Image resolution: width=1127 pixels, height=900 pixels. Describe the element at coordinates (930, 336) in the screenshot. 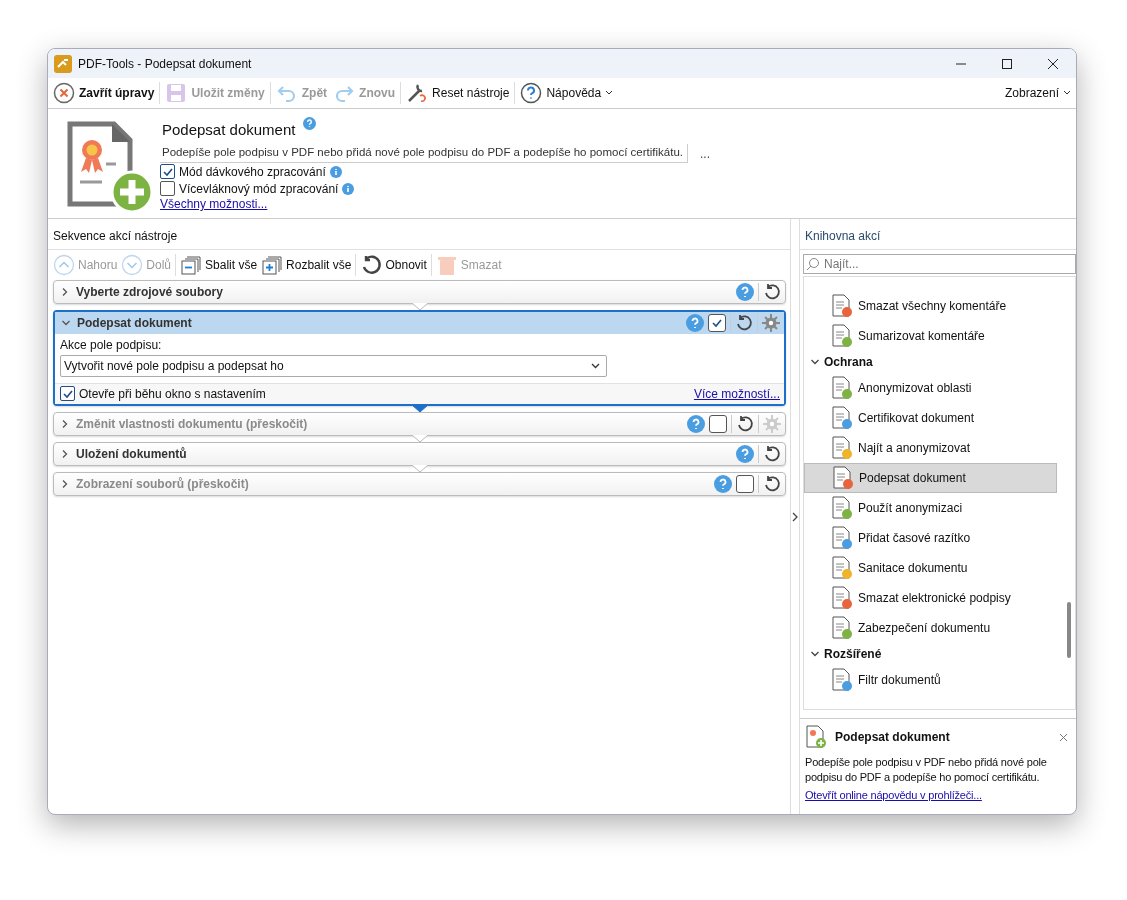

I see `library-item: Sumarizovat komentáře` at that location.